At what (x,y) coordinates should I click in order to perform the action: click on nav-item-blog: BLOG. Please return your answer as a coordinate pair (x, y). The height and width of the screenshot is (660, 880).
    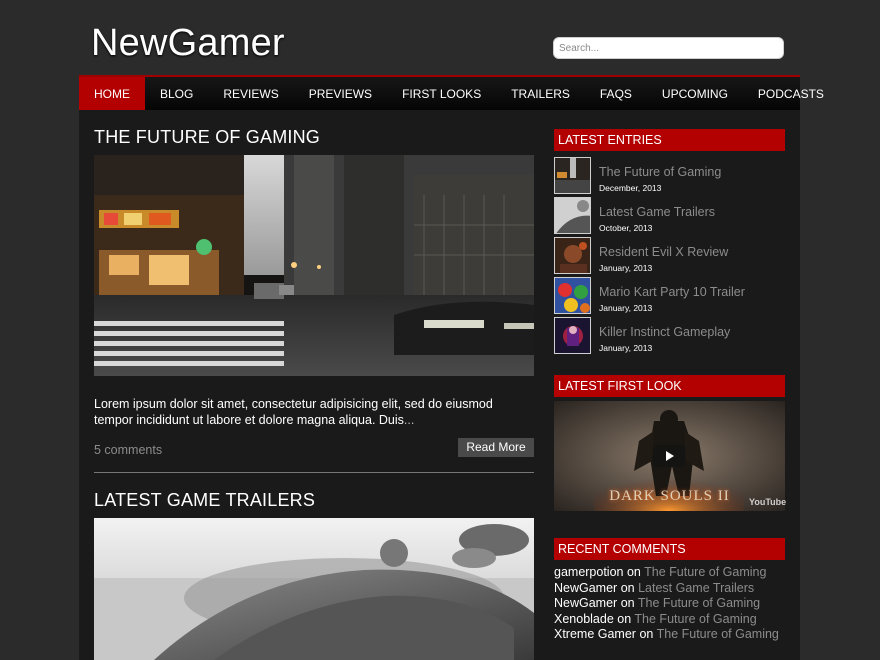
    Looking at the image, I should click on (176, 93).